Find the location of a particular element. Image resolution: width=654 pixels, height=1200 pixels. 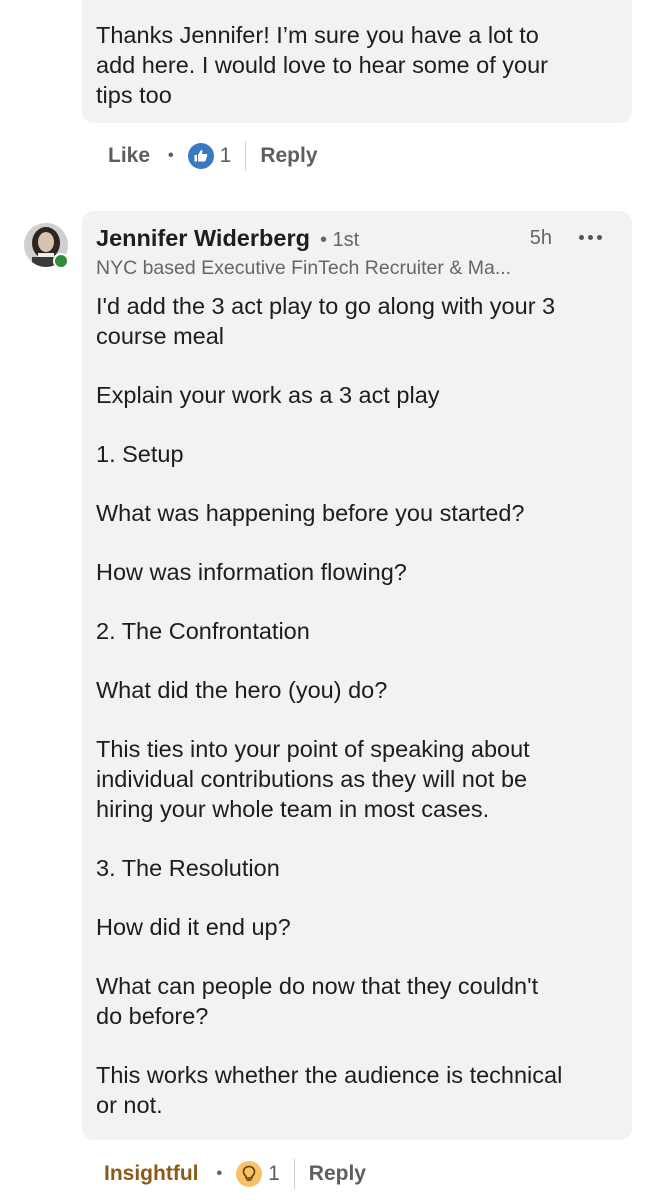

online-status-icon is located at coordinates (61, 261).